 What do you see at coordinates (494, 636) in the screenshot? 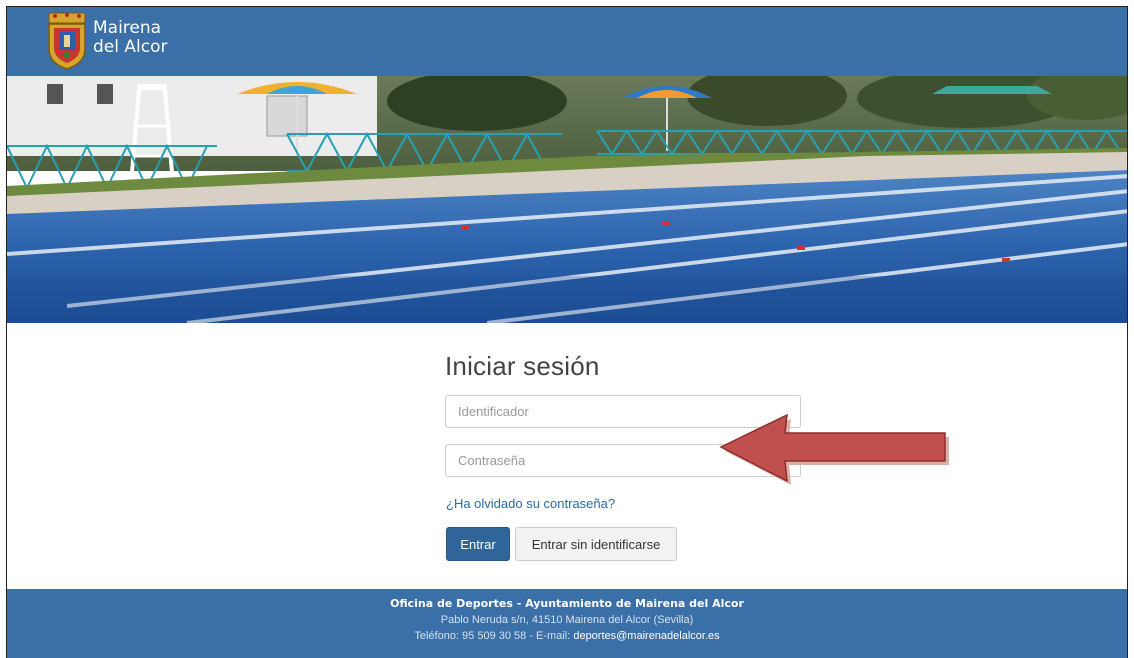
I see `footer-phone: Teléfono: 95 509 30 58 - E-mail:` at bounding box center [494, 636].